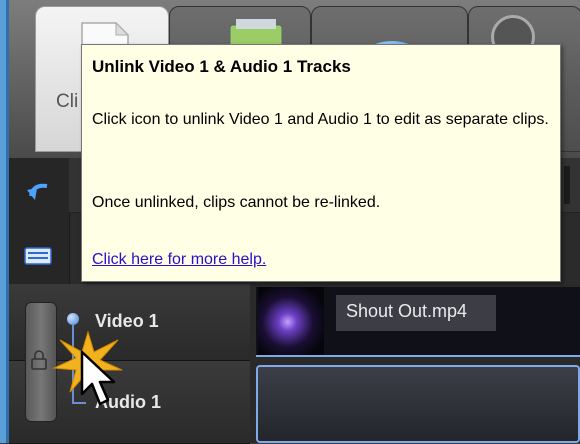  Describe the element at coordinates (67, 101) in the screenshot. I see `tab-clip-bin-label: Cli` at that location.